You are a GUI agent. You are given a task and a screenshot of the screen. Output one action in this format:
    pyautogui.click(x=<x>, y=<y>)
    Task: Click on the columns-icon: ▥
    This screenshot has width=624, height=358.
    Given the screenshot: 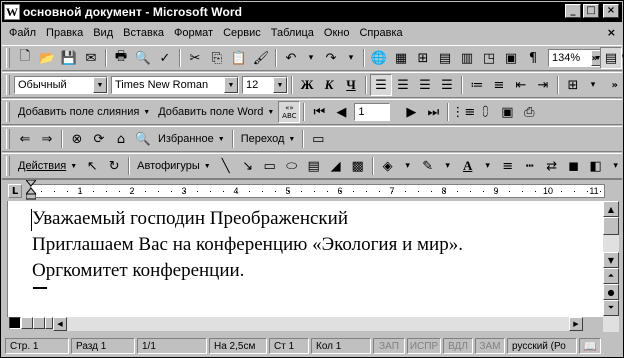 What is the action you would take?
    pyautogui.click(x=467, y=58)
    